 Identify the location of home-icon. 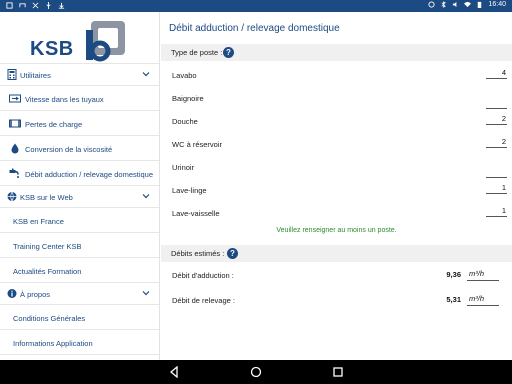
(256, 372).